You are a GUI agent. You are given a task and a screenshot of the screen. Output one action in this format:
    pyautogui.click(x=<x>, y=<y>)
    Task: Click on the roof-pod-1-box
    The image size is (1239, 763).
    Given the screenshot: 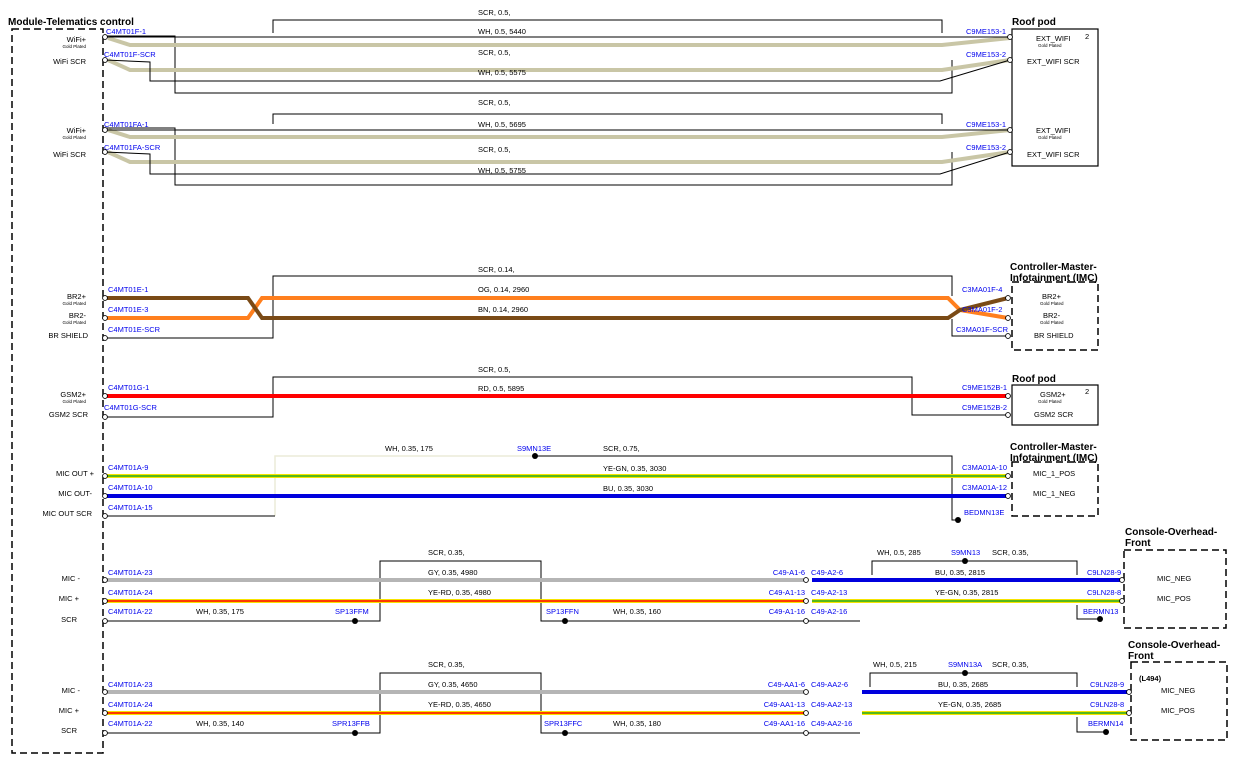 What is the action you would take?
    pyautogui.click(x=1055, y=97)
    